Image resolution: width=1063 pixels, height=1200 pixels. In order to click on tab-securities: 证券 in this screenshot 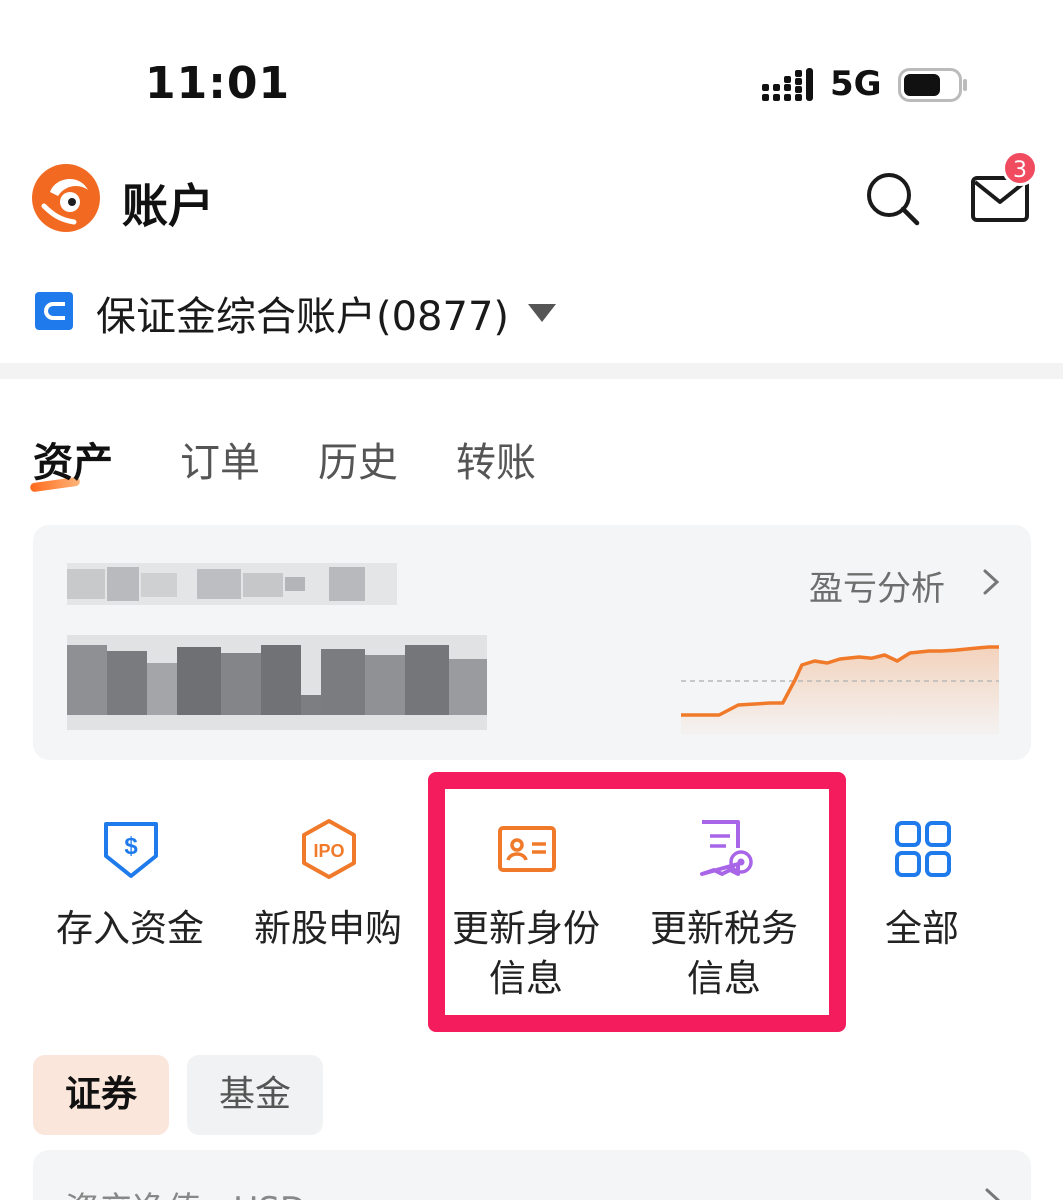, I will do `click(101, 1095)`.